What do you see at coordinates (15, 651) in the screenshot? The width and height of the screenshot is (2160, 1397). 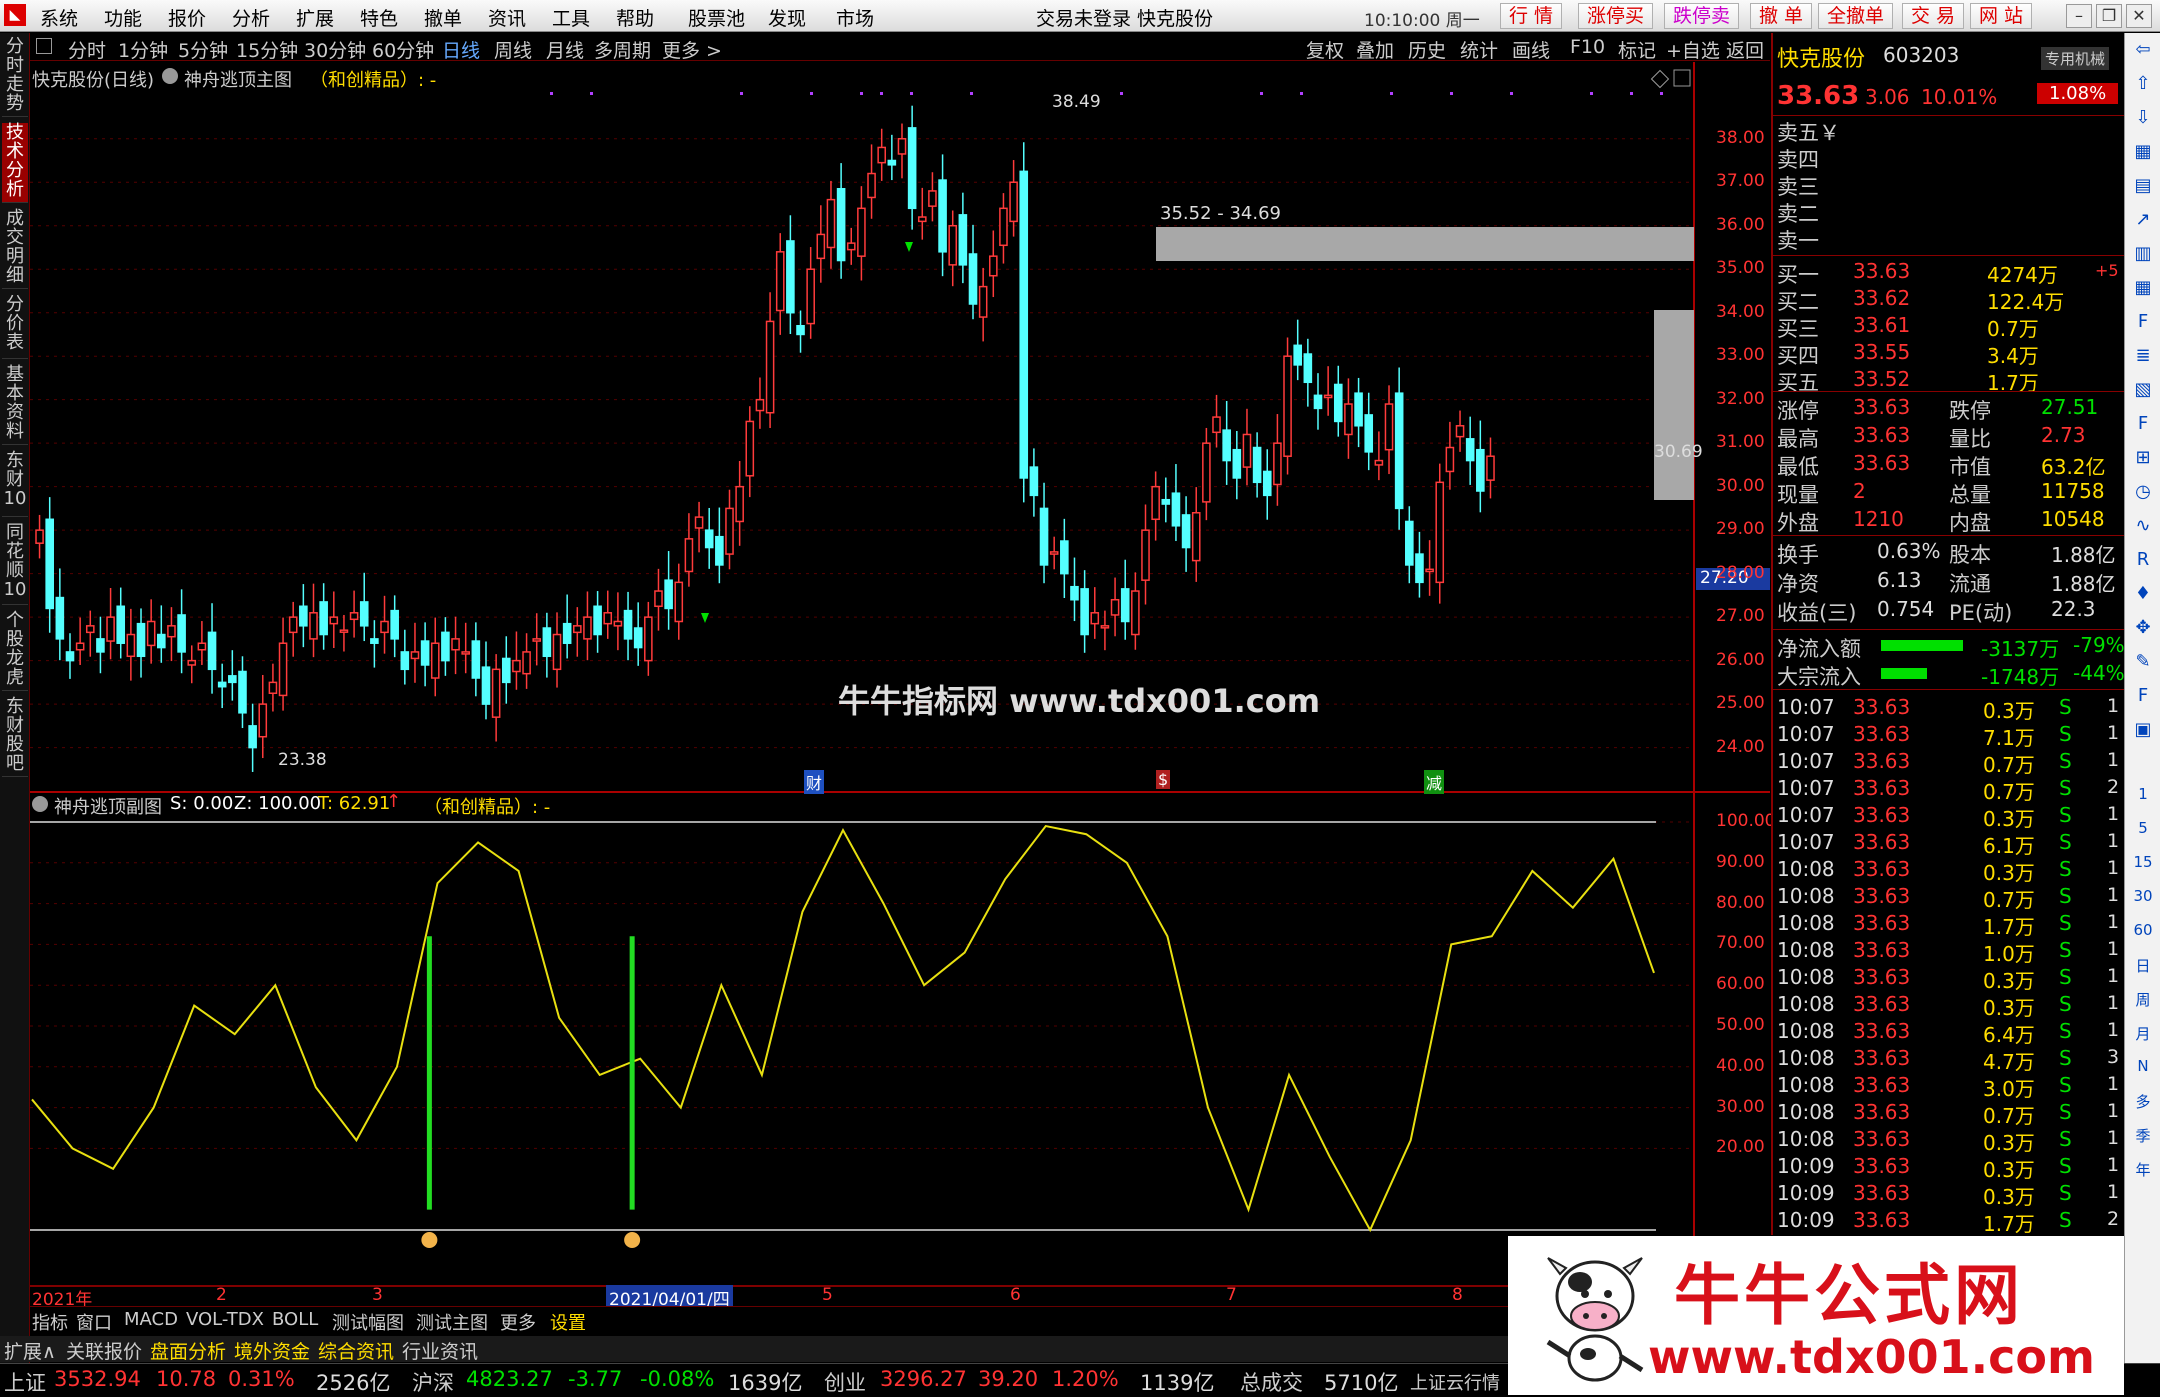 I see `tab-dragon-tiger: 个股龙虎` at bounding box center [15, 651].